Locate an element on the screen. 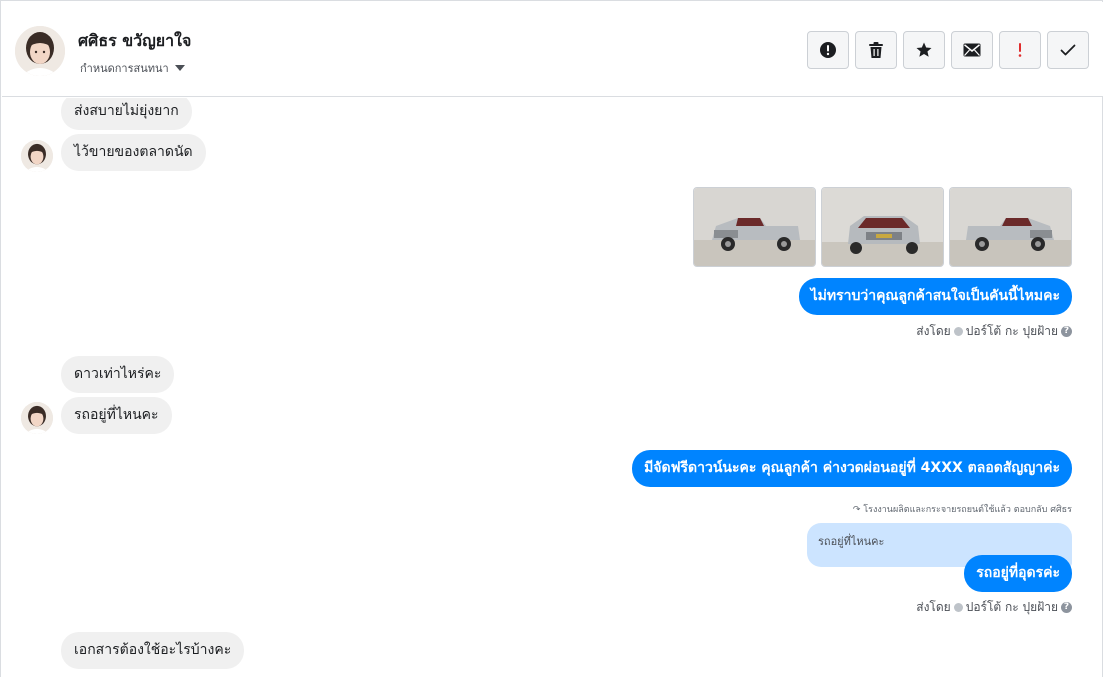 The height and width of the screenshot is (677, 1103). photo-attachments is located at coordinates (882, 227).